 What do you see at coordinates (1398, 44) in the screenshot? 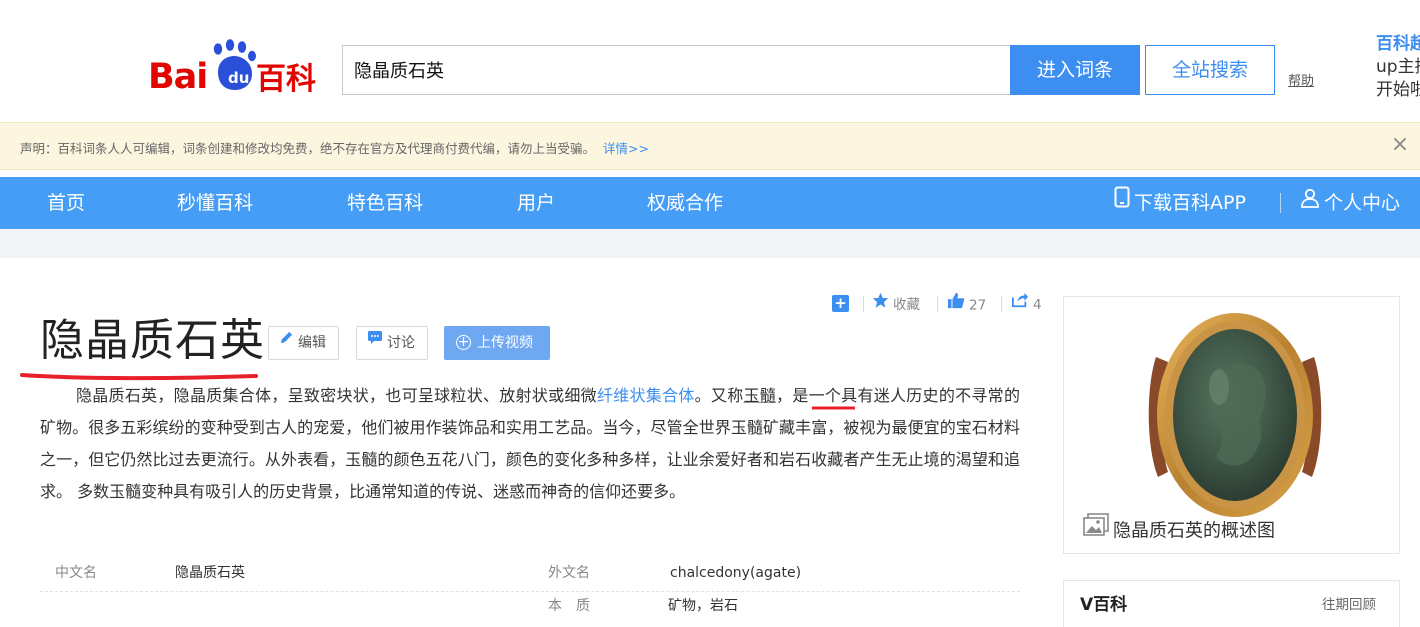
I see `promo-line-1: 百科超` at bounding box center [1398, 44].